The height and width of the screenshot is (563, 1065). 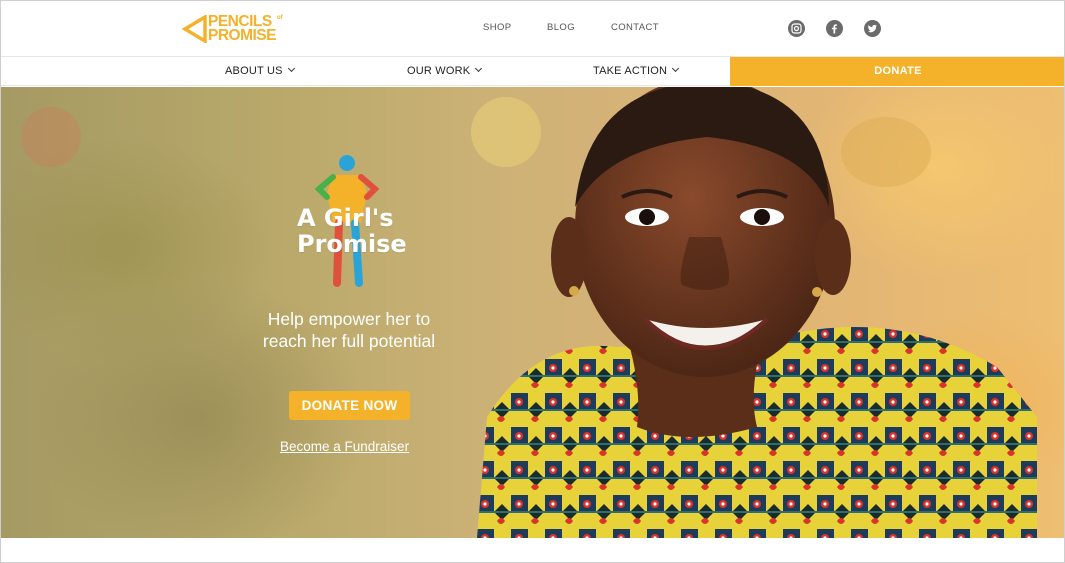 I want to click on nav-our-work: OUR WORK, so click(x=445, y=71).